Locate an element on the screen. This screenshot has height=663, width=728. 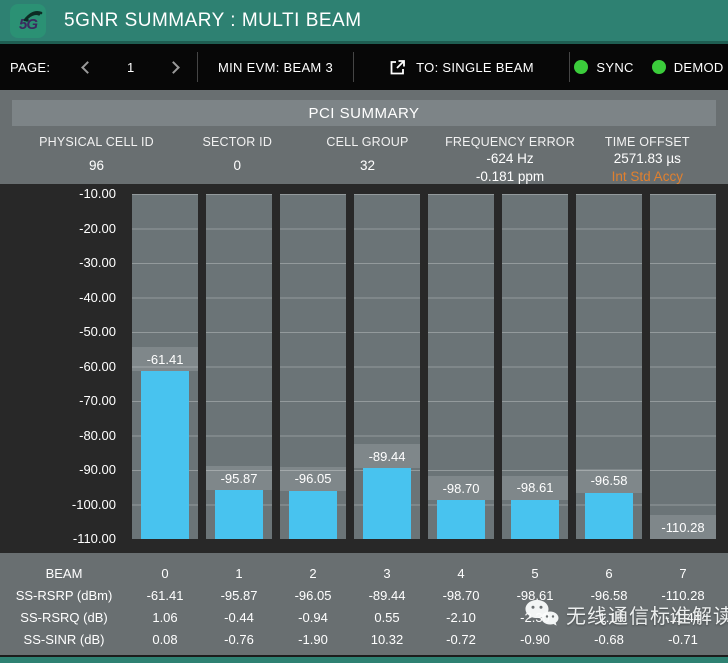
bar-value-label: -98.70 is located at coordinates (461, 488).